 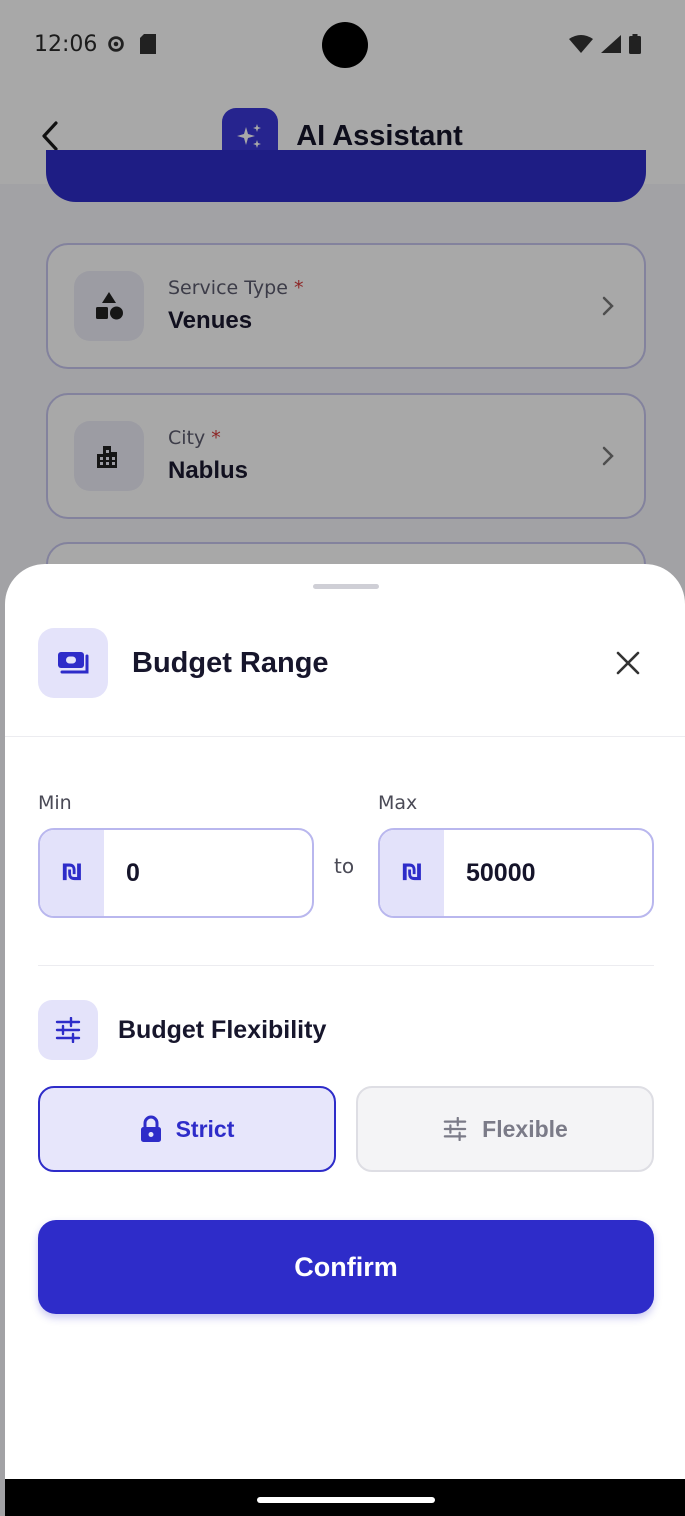 I want to click on min-budget-input: ₪ 0, so click(x=176, y=873).